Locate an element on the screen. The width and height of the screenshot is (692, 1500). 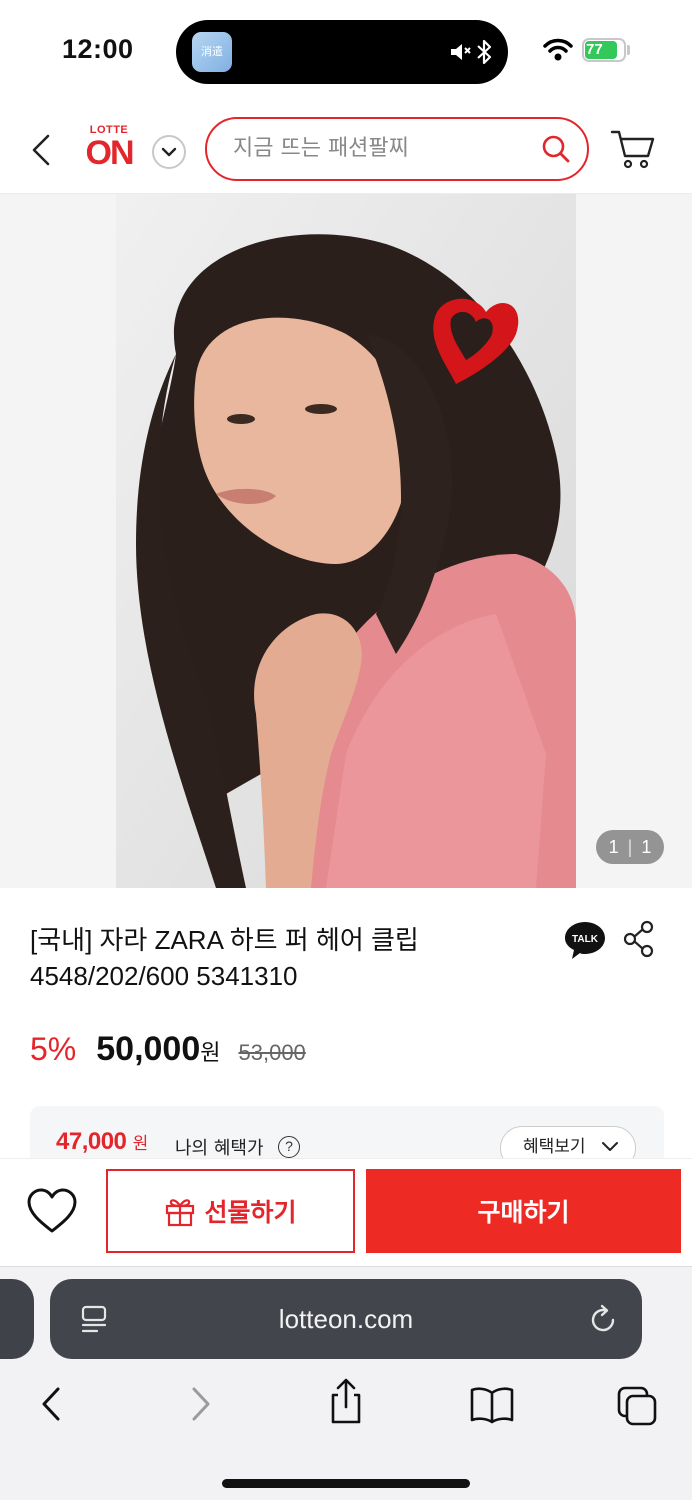
share-up-icon is located at coordinates (346, 1401).